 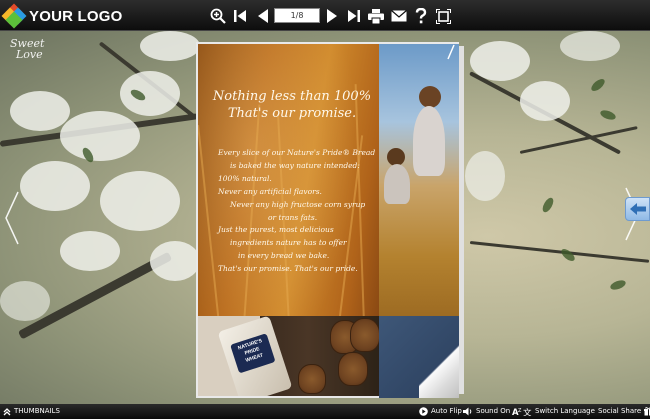 I want to click on speaker-icon, so click(x=467, y=411).